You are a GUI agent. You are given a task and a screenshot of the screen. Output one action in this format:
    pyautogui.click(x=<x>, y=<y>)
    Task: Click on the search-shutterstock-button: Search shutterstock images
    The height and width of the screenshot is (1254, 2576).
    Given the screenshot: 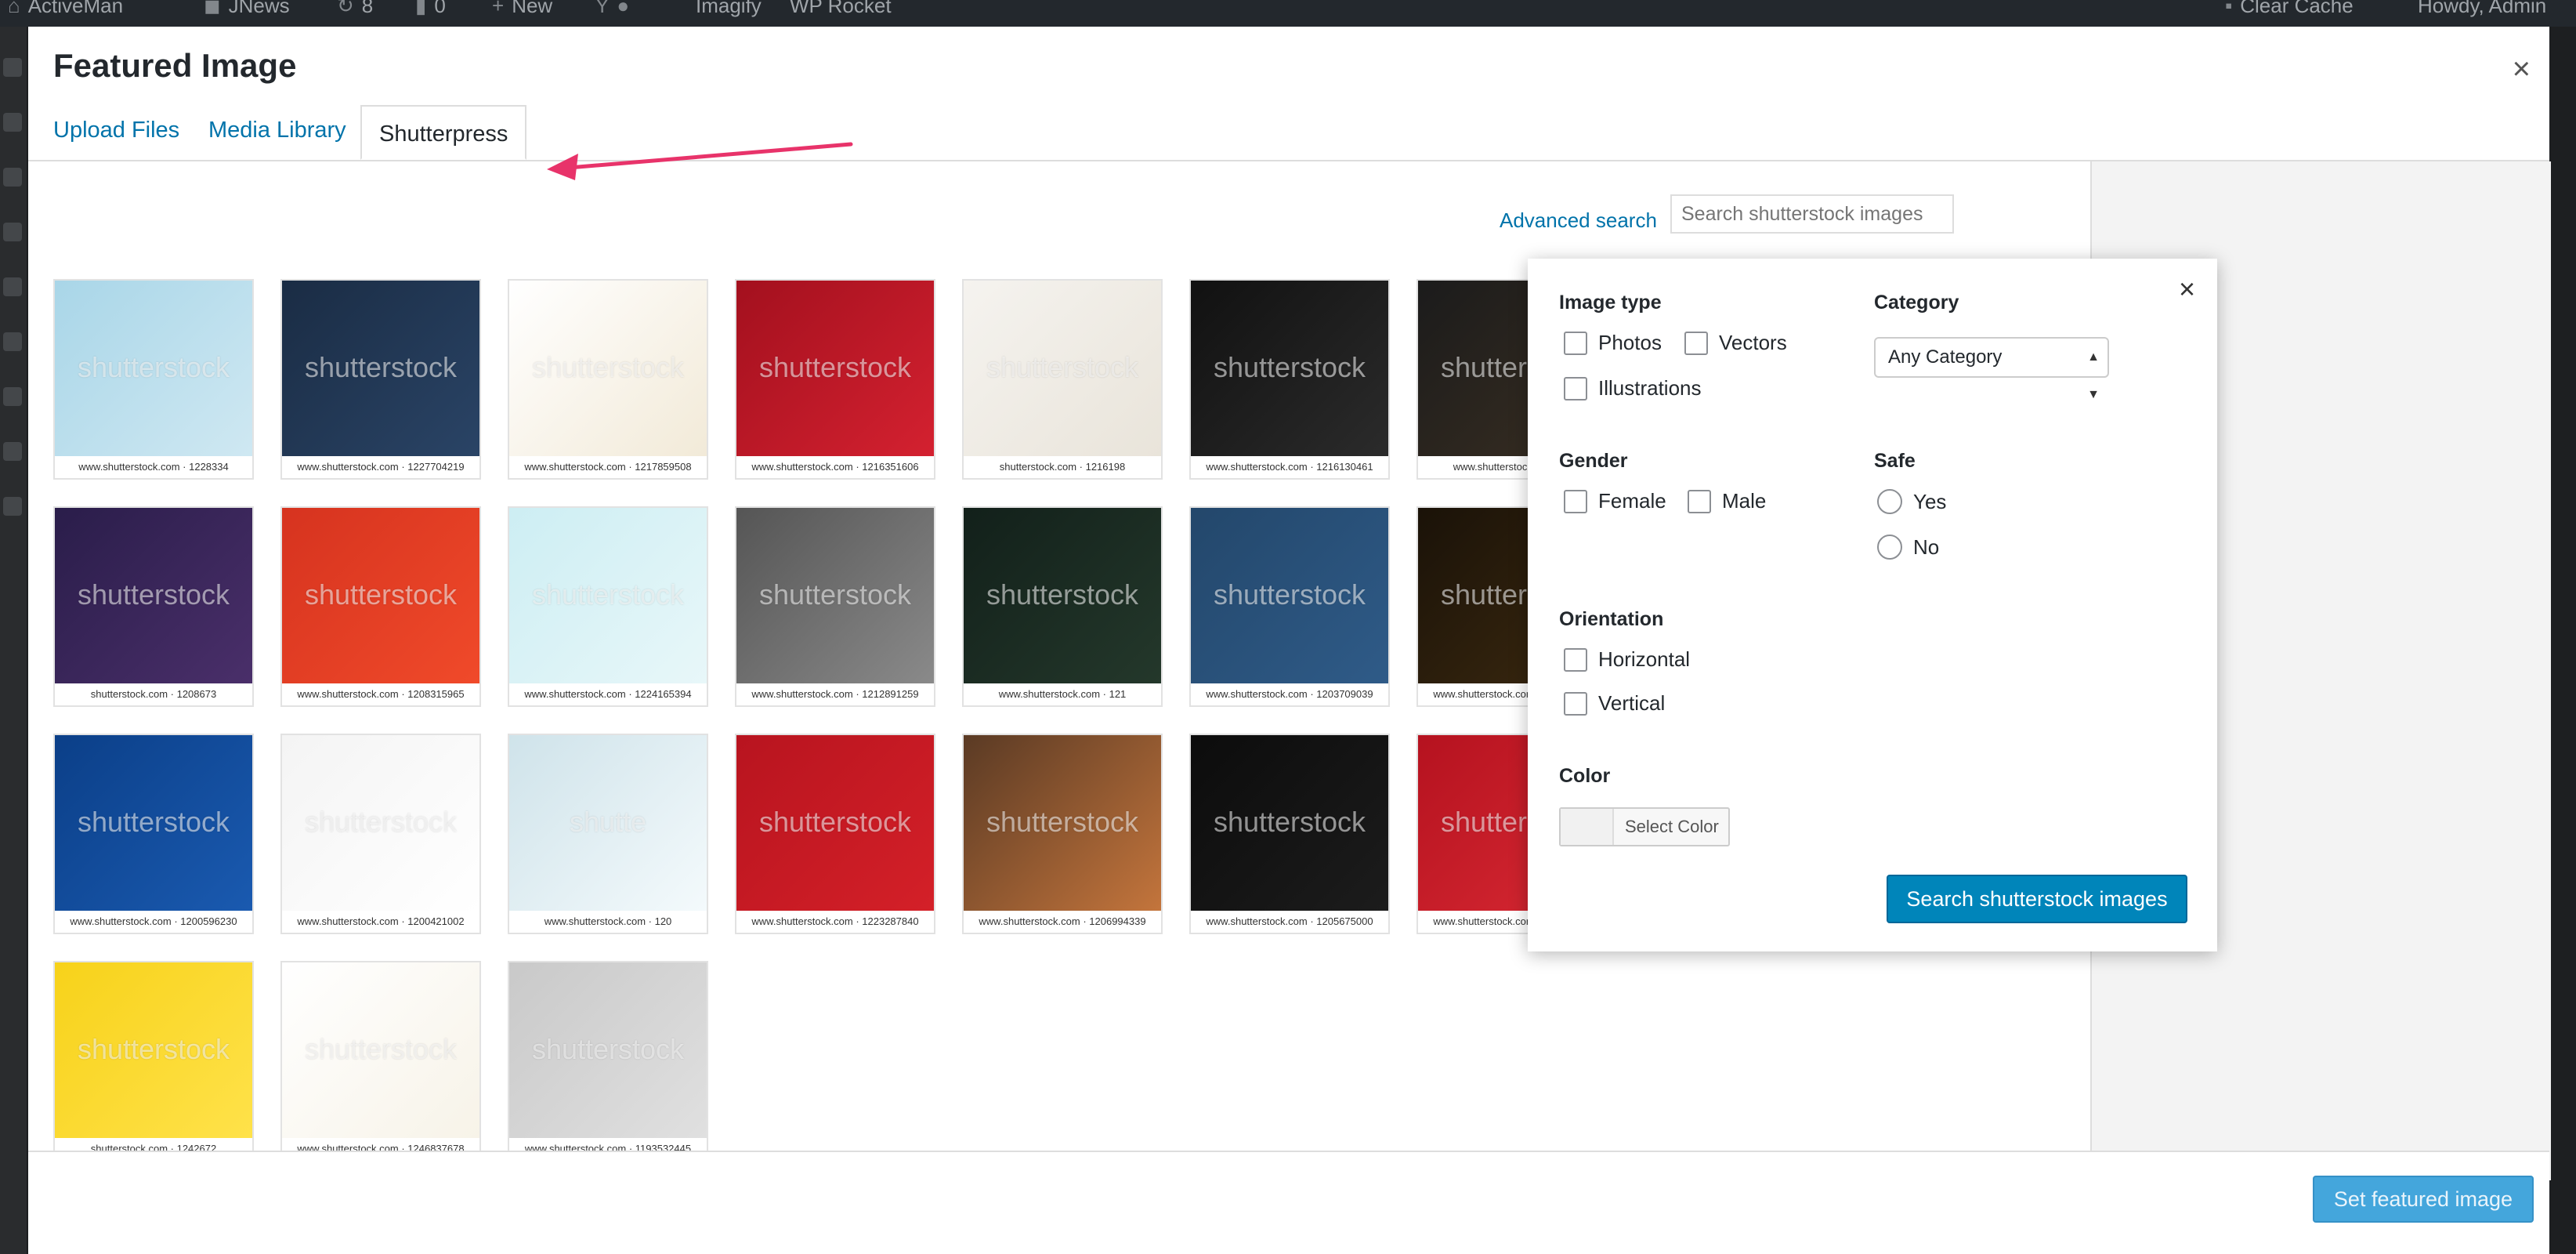 What is the action you would take?
    pyautogui.click(x=2037, y=899)
    